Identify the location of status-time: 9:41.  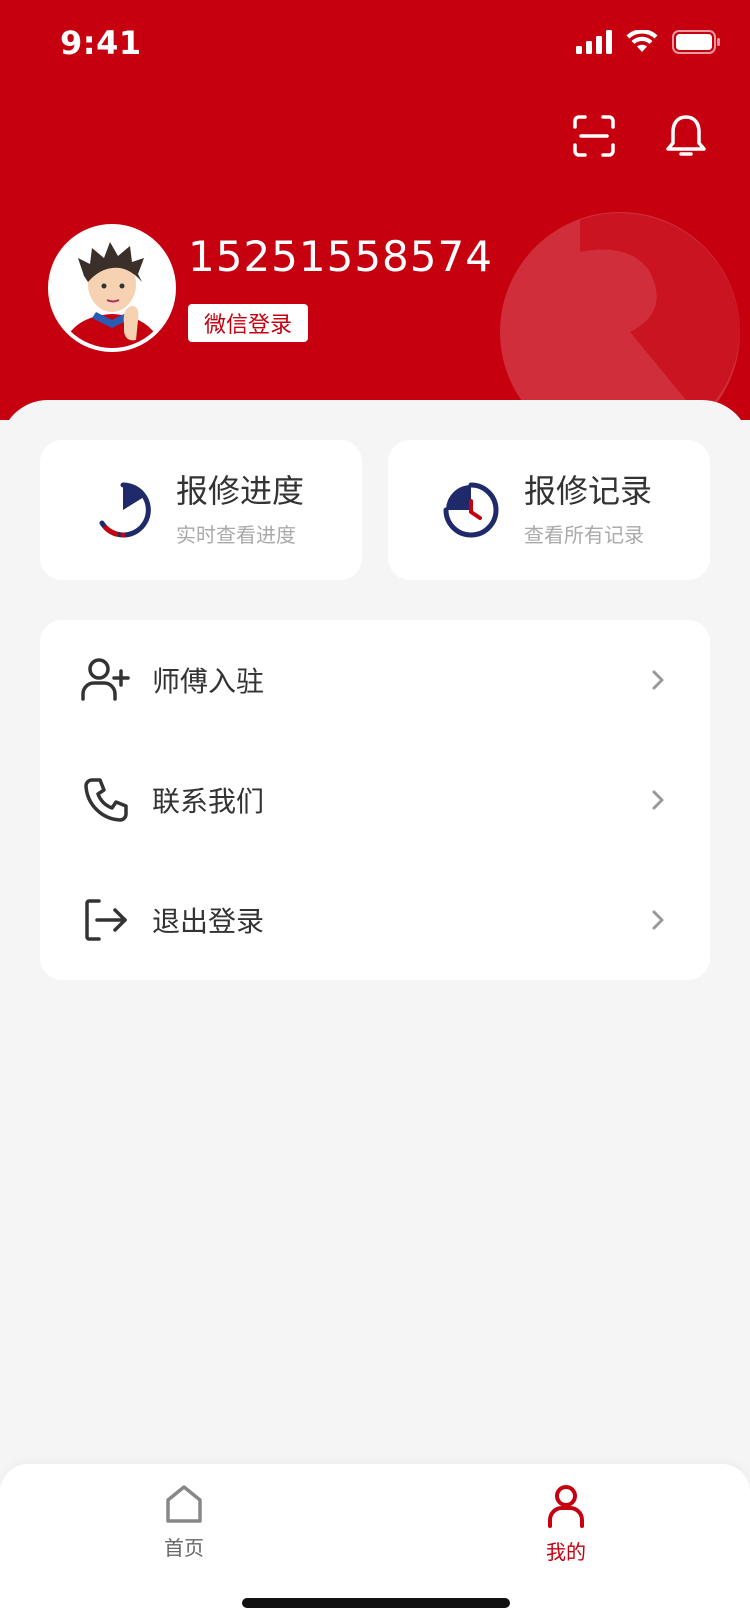
(101, 43).